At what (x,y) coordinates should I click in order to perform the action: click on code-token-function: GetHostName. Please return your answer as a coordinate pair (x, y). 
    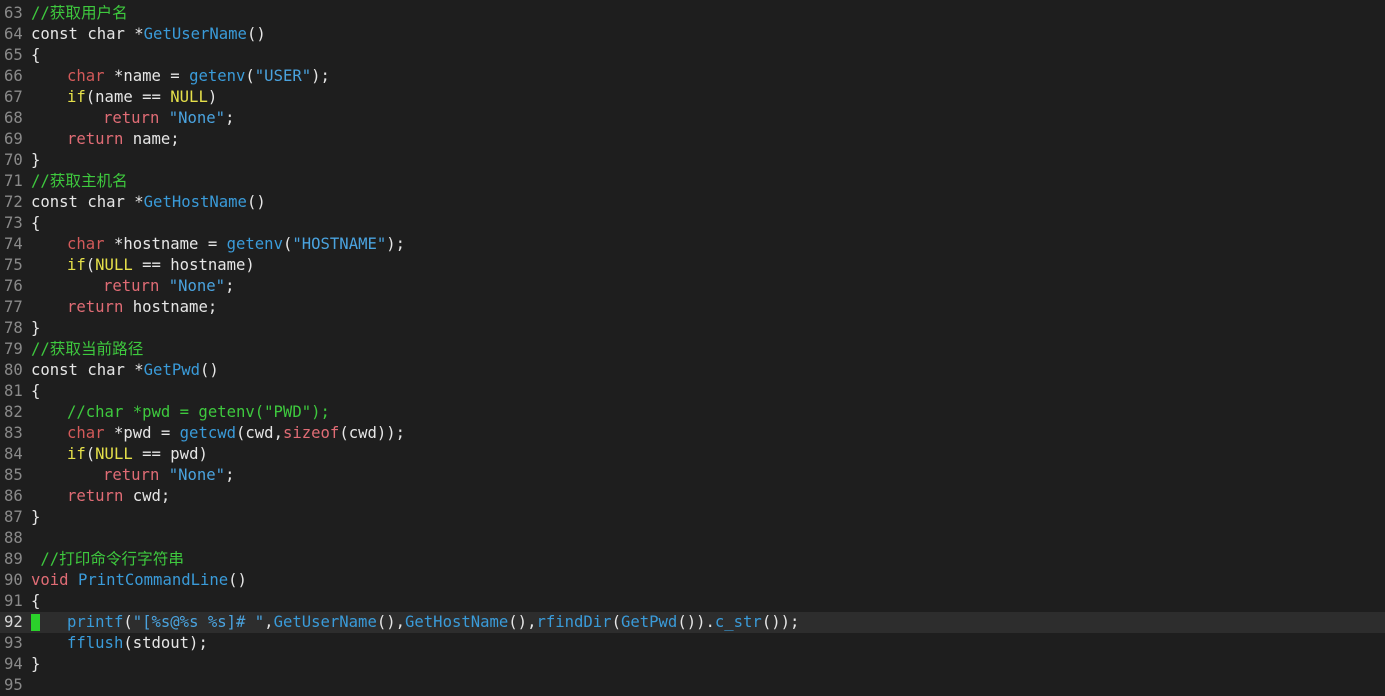
    Looking at the image, I should click on (457, 622).